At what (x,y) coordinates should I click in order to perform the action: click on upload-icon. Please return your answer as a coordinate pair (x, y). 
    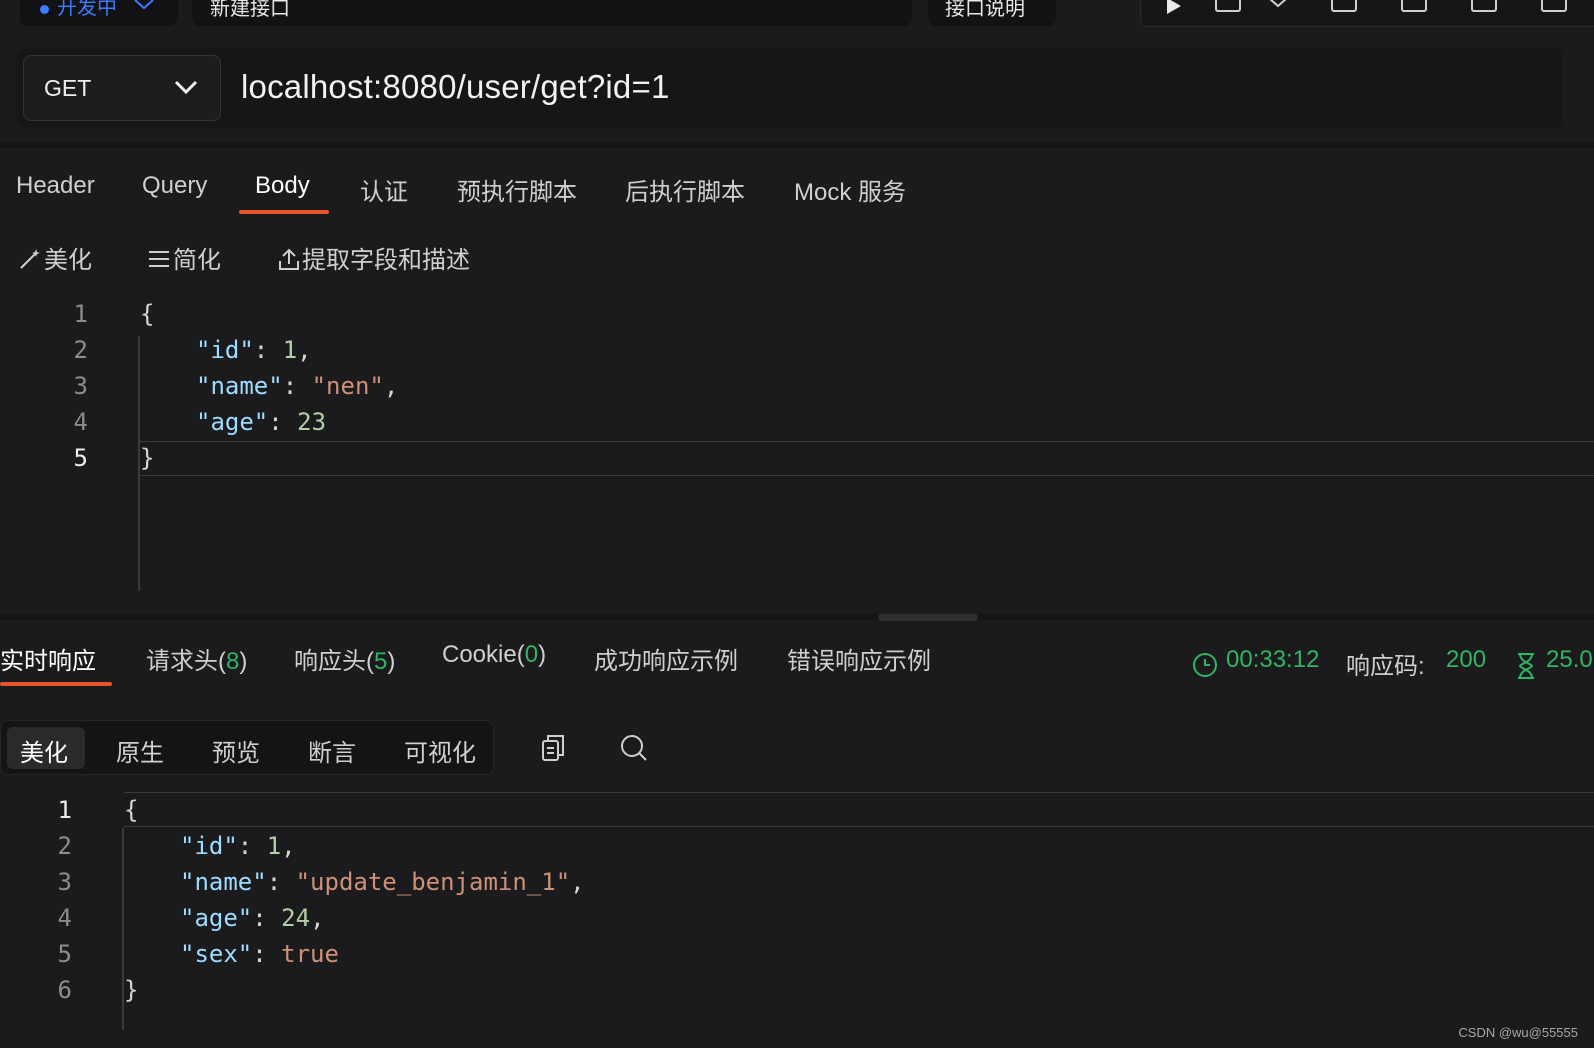
    Looking at the image, I should click on (289, 259).